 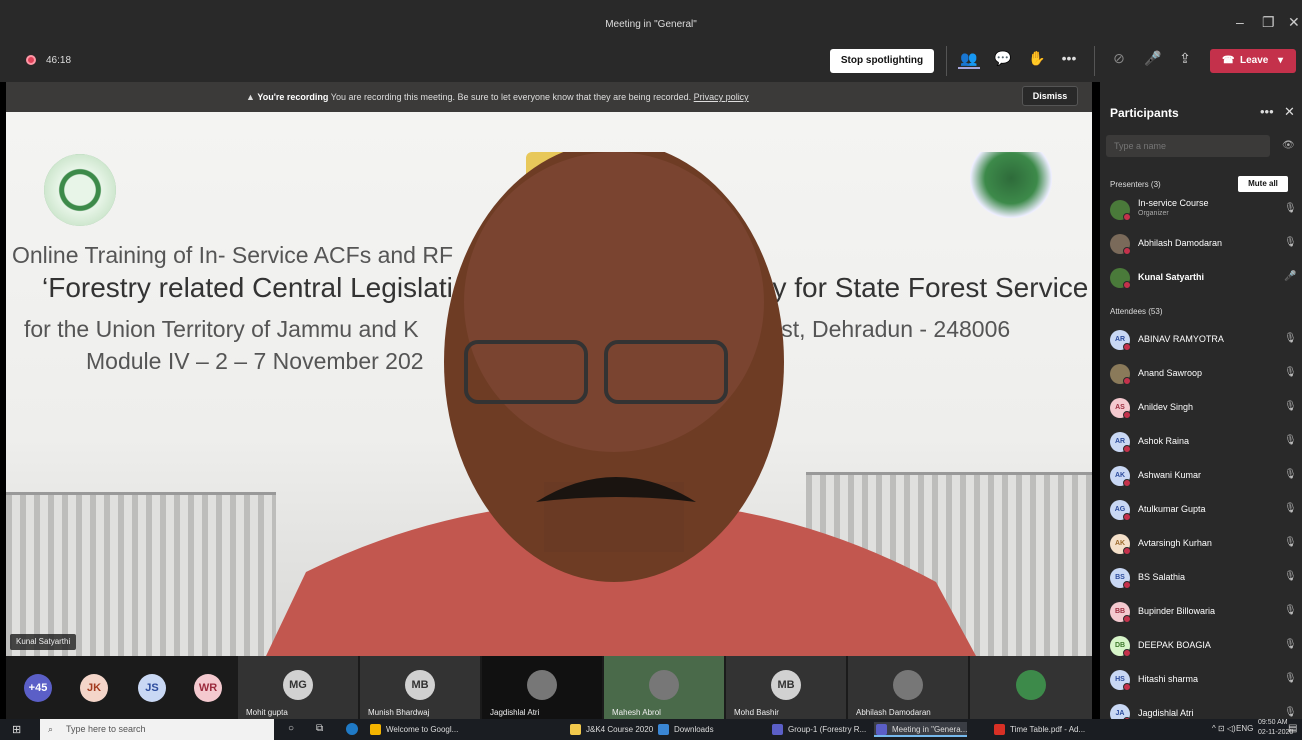 I want to click on privacy-policy-link: Privacy policy, so click(x=721, y=97).